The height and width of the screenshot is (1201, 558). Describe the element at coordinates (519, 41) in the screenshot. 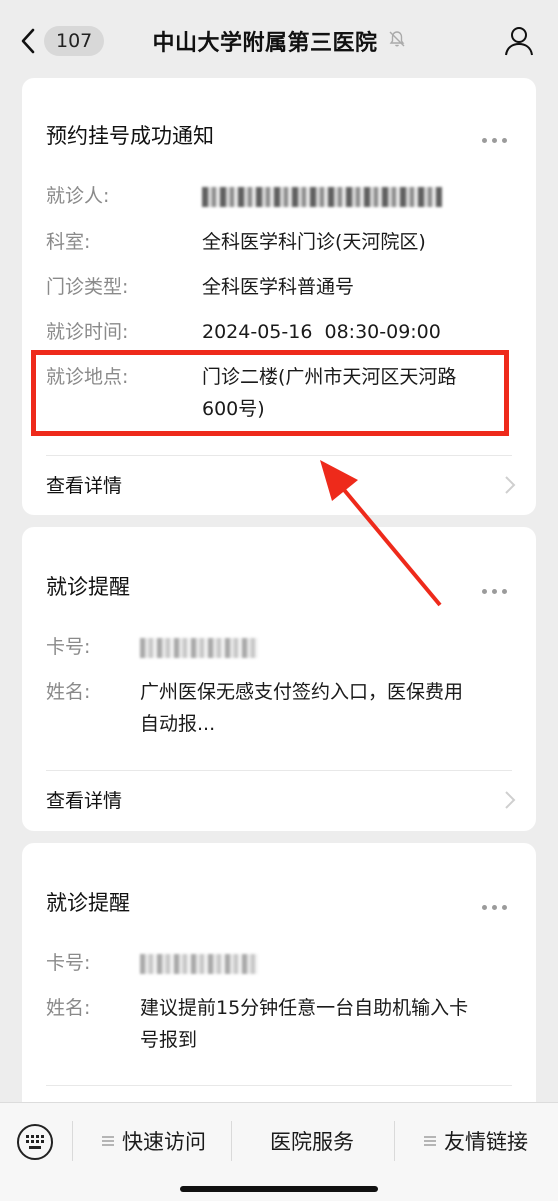

I see `profile-icon` at that location.